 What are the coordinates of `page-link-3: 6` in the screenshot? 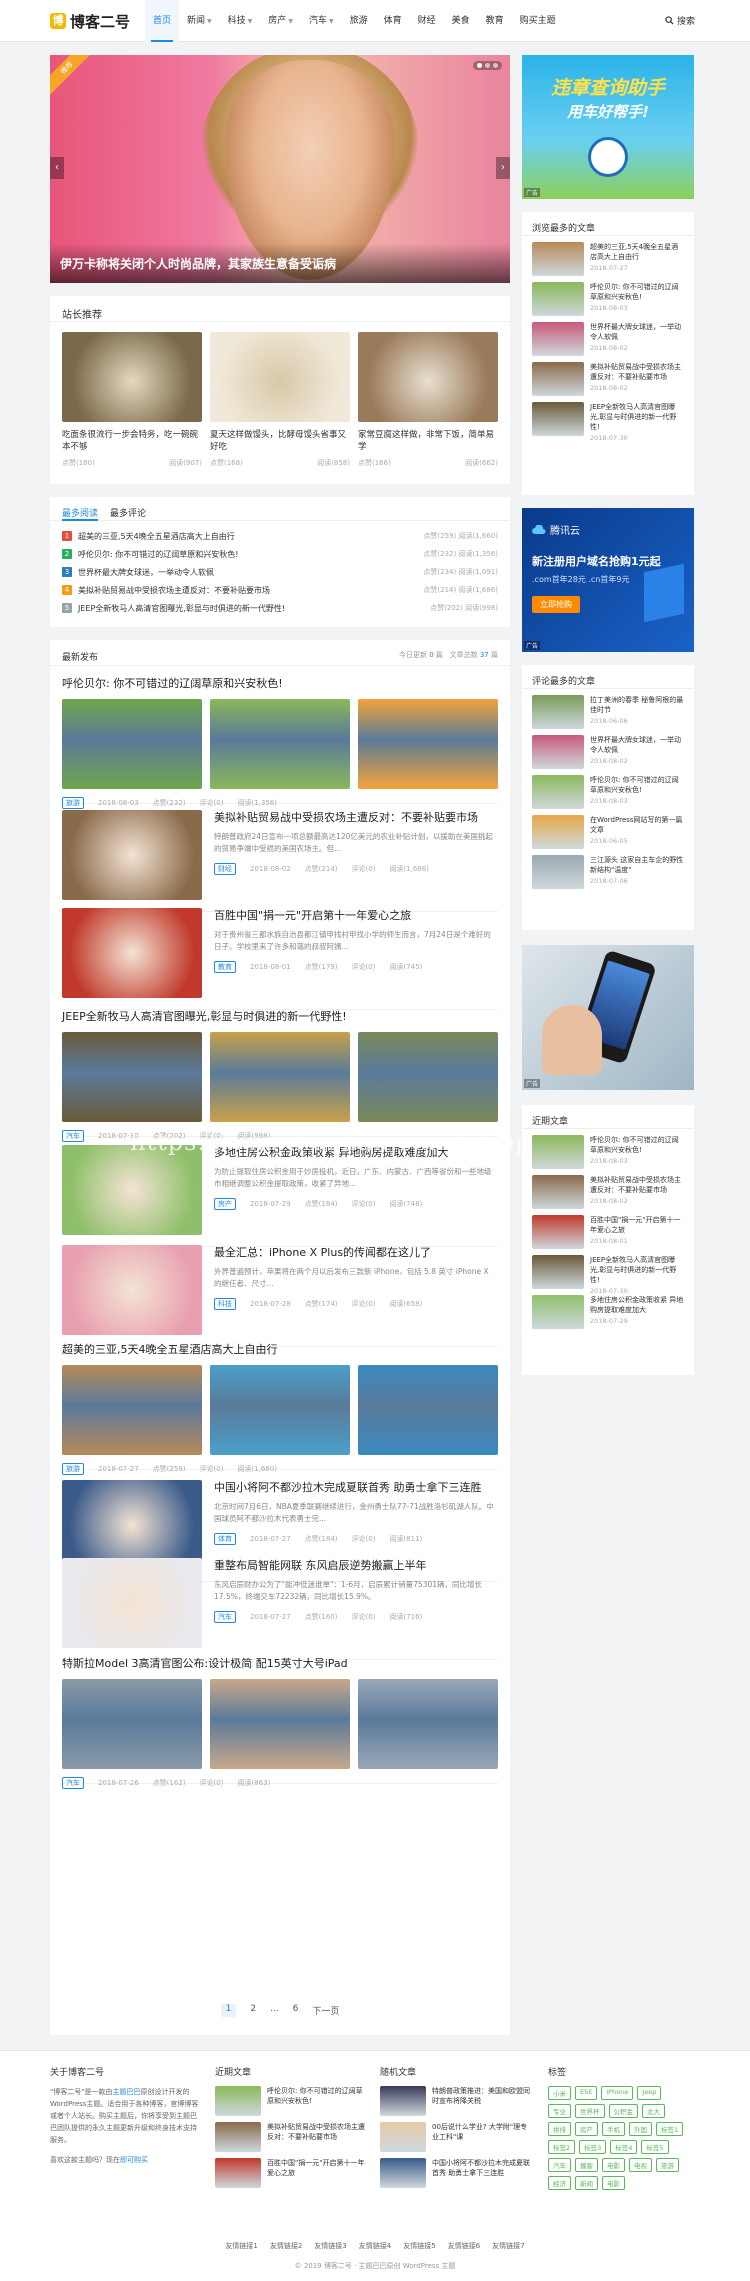 It's located at (296, 2010).